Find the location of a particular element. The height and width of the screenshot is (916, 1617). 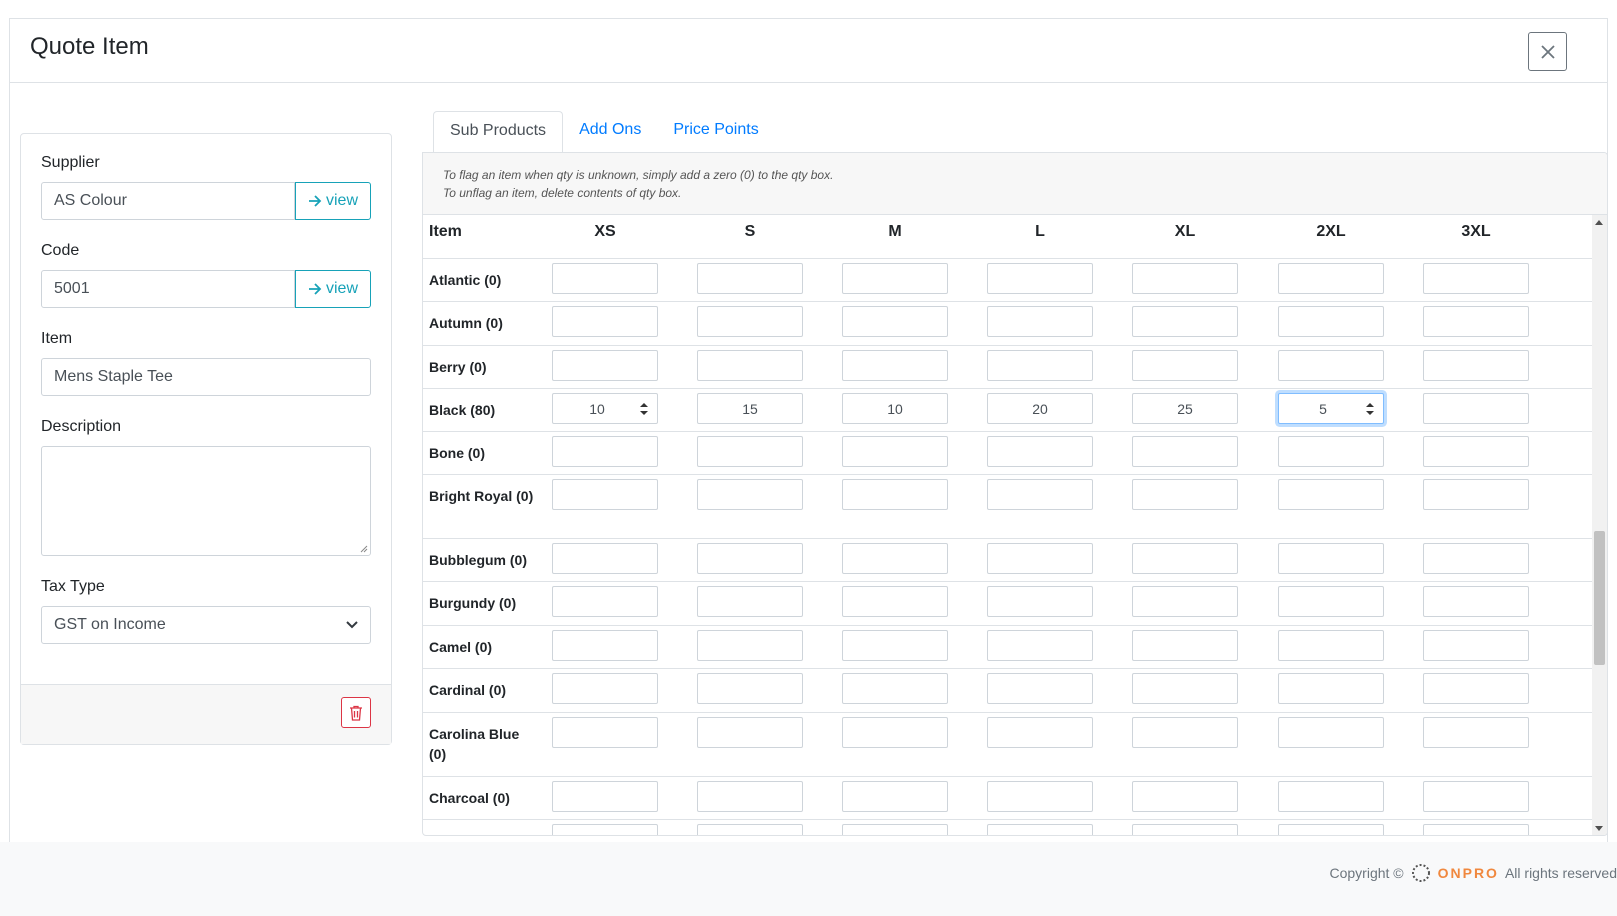

item-input: Mens Staple Tee is located at coordinates (206, 377).